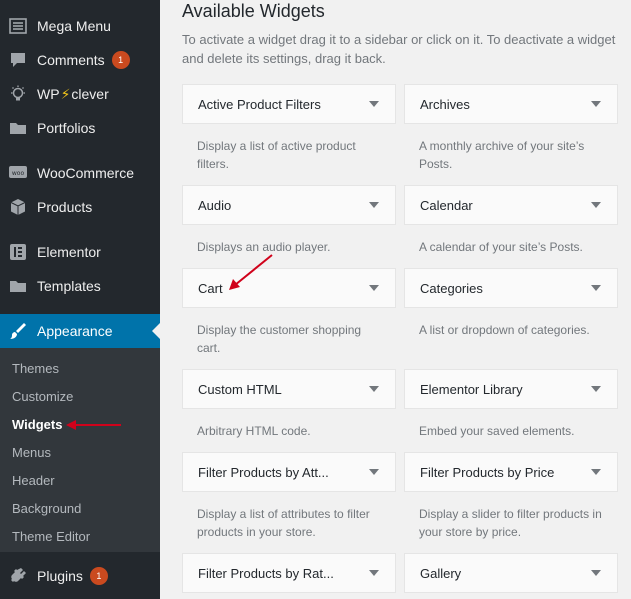 The width and height of the screenshot is (631, 599). I want to click on widget-title: Active Product Filters, so click(259, 104).